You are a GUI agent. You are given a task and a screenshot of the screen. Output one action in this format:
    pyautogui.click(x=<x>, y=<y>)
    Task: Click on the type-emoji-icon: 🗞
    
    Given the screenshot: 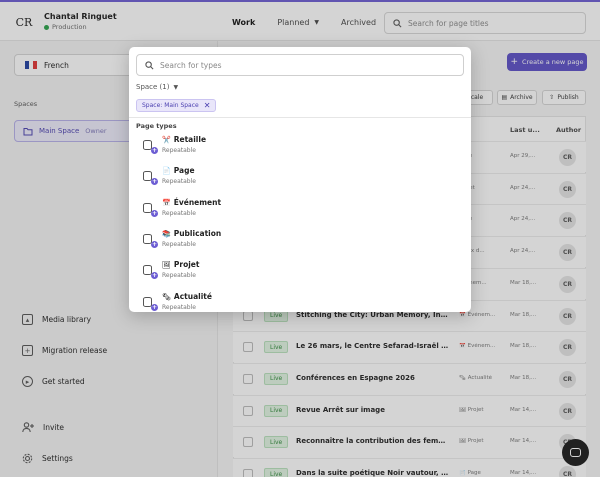 What is the action you would take?
    pyautogui.click(x=166, y=296)
    